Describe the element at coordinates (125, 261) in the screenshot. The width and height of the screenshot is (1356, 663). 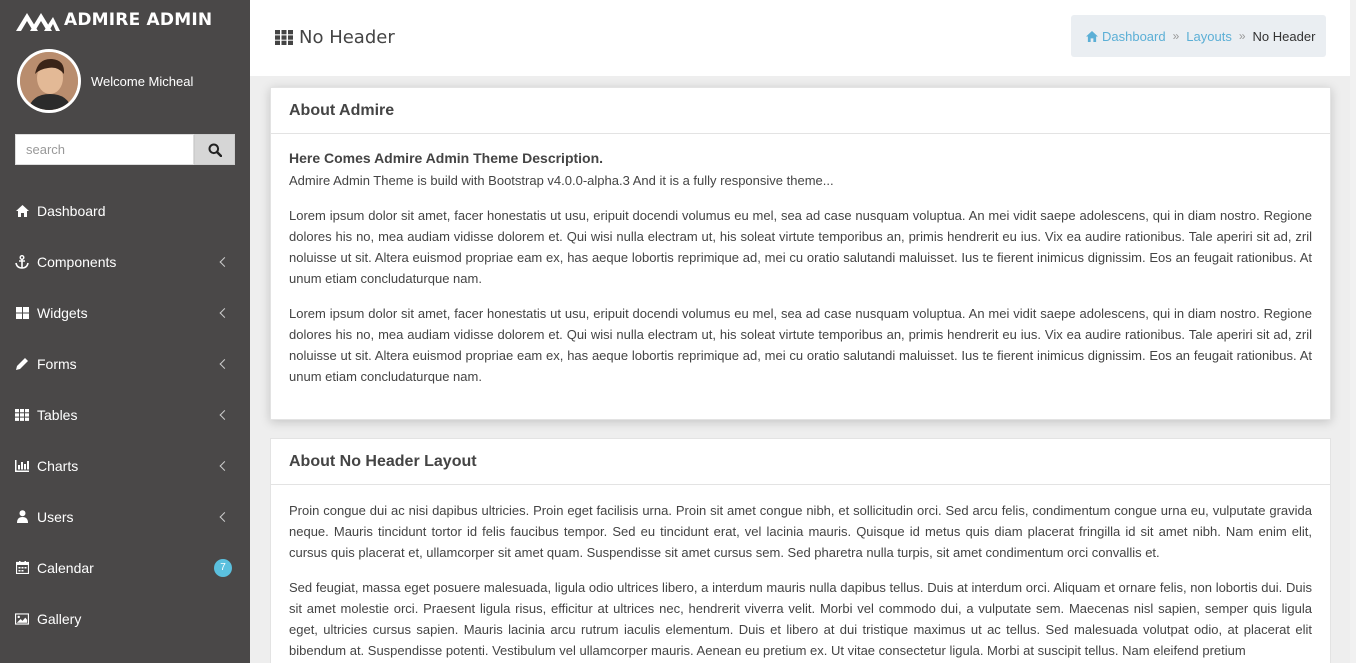
I see `nav-item-components: Components` at that location.